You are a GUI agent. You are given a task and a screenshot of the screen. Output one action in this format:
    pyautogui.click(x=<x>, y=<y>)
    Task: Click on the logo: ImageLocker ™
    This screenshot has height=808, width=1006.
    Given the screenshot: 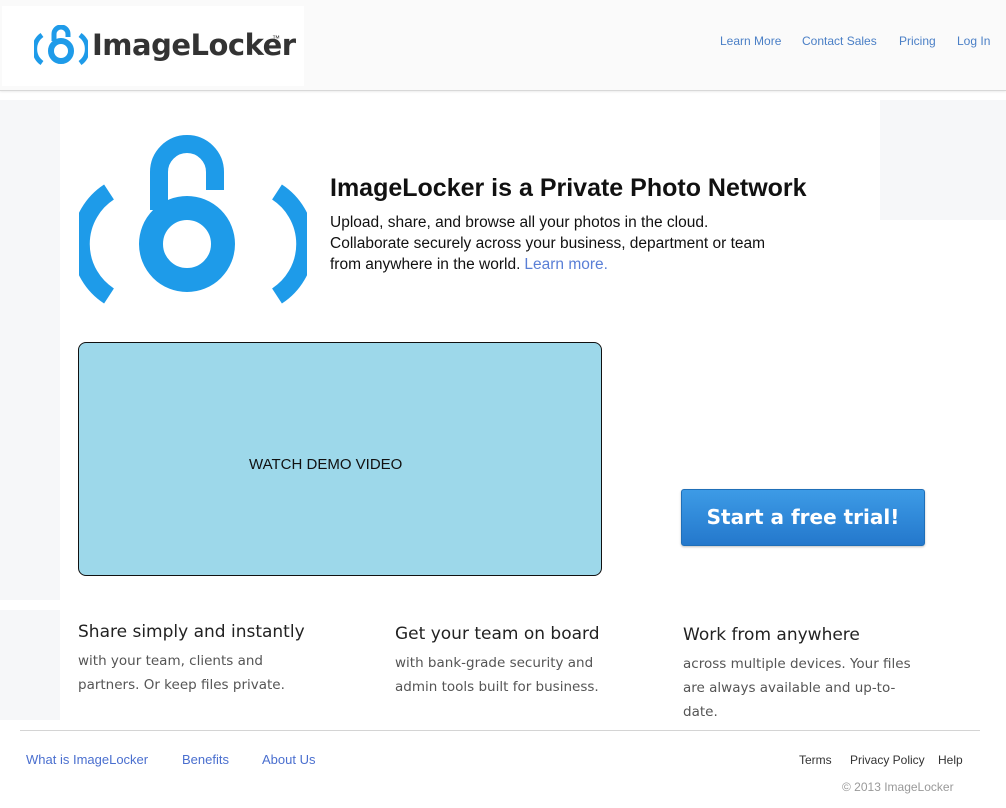 What is the action you would take?
    pyautogui.click(x=153, y=46)
    